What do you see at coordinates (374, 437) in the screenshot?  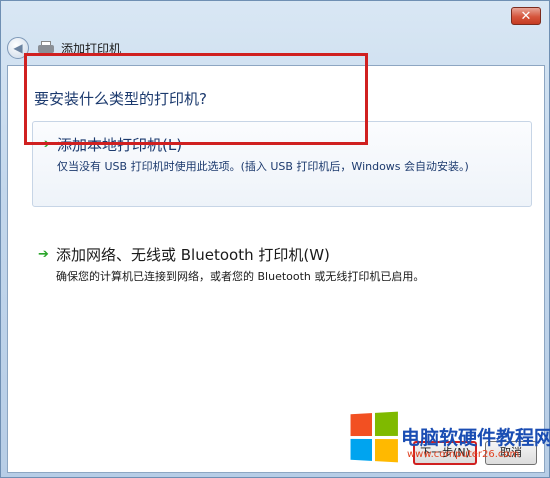 I see `windows-logo-icon` at bounding box center [374, 437].